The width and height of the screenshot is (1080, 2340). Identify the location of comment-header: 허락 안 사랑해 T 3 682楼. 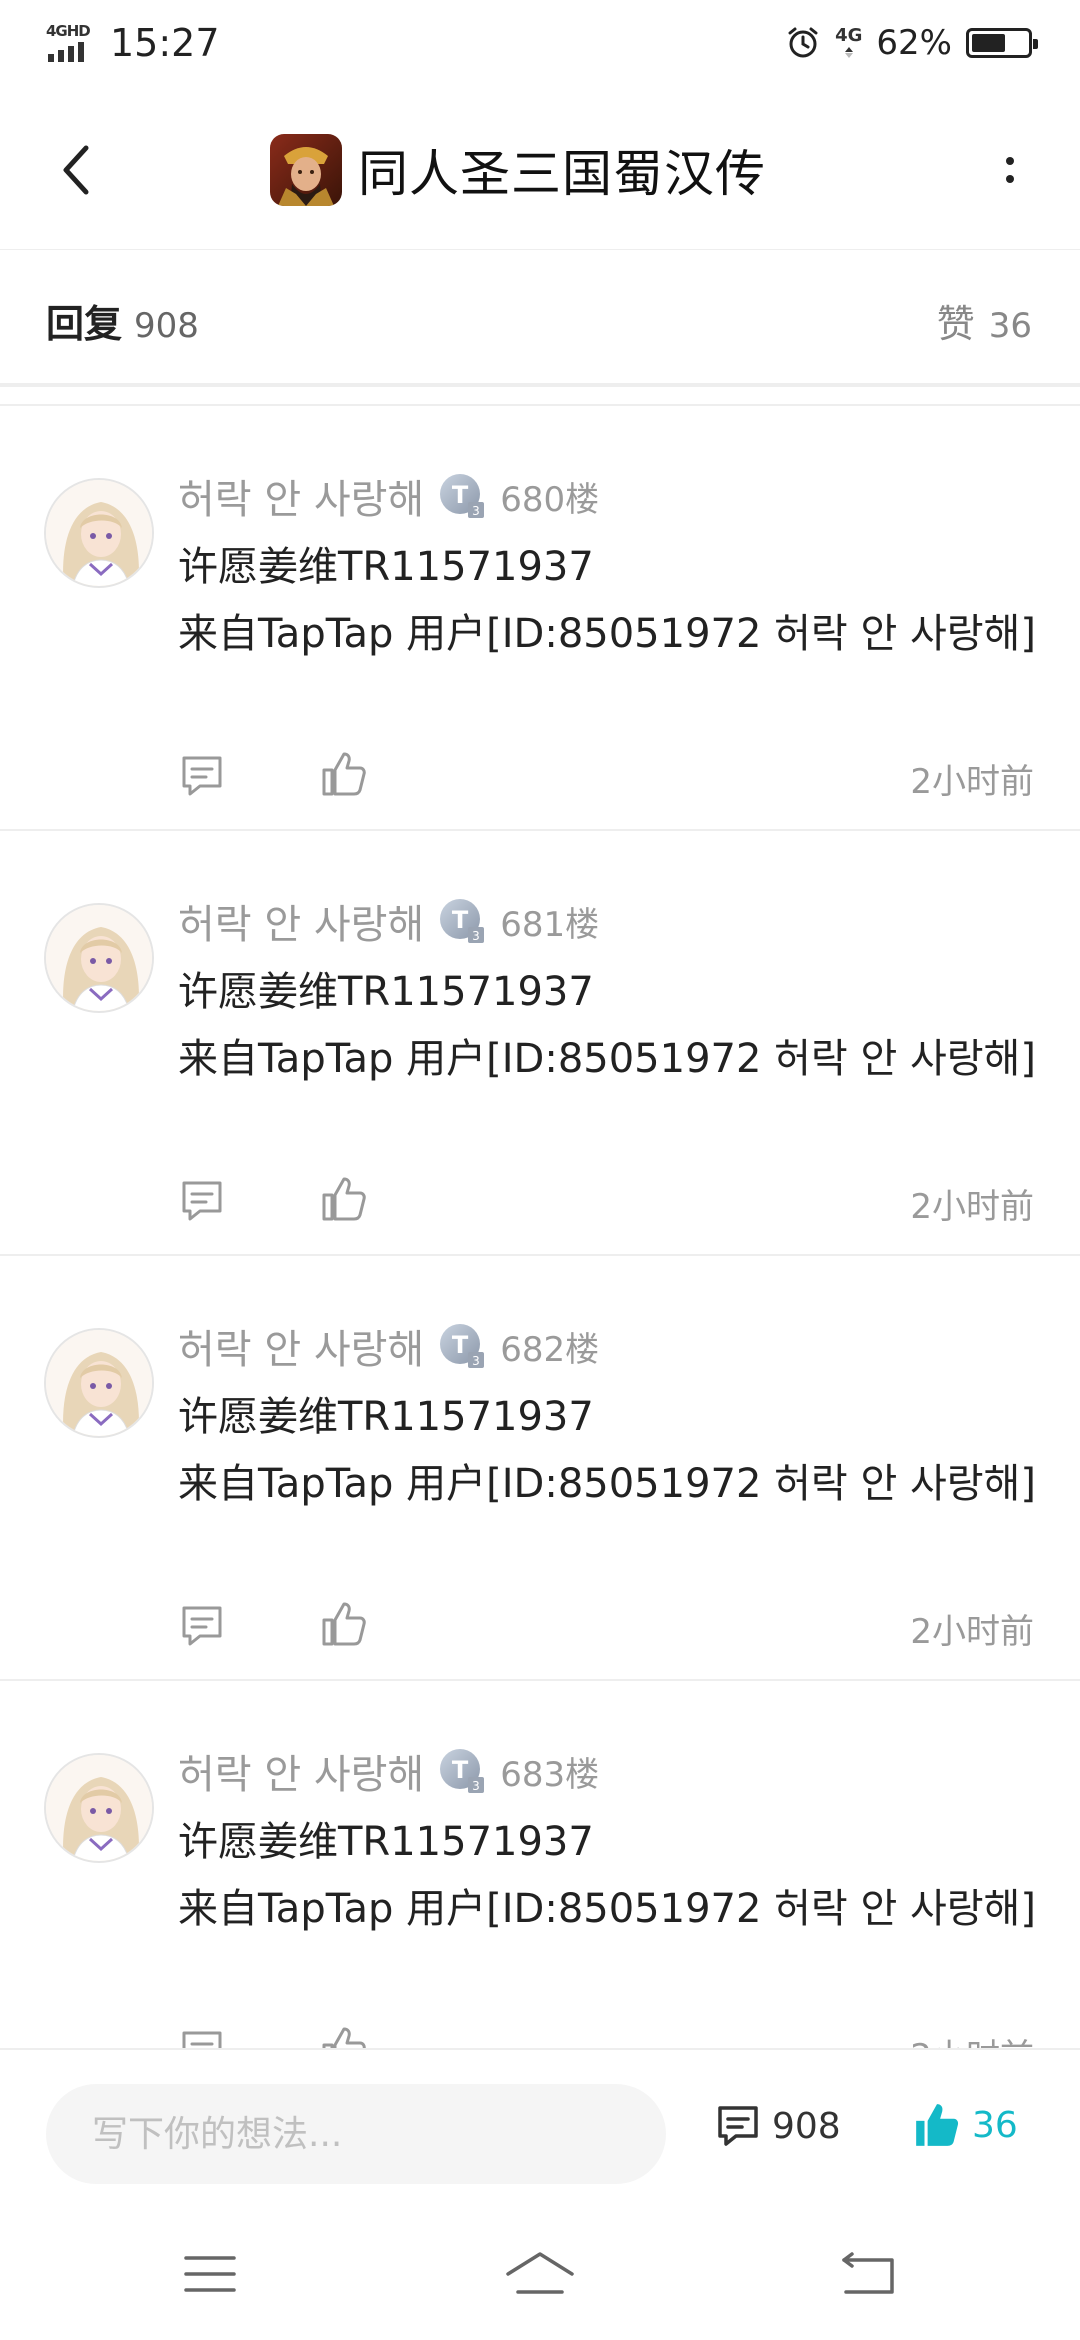
(388, 1346).